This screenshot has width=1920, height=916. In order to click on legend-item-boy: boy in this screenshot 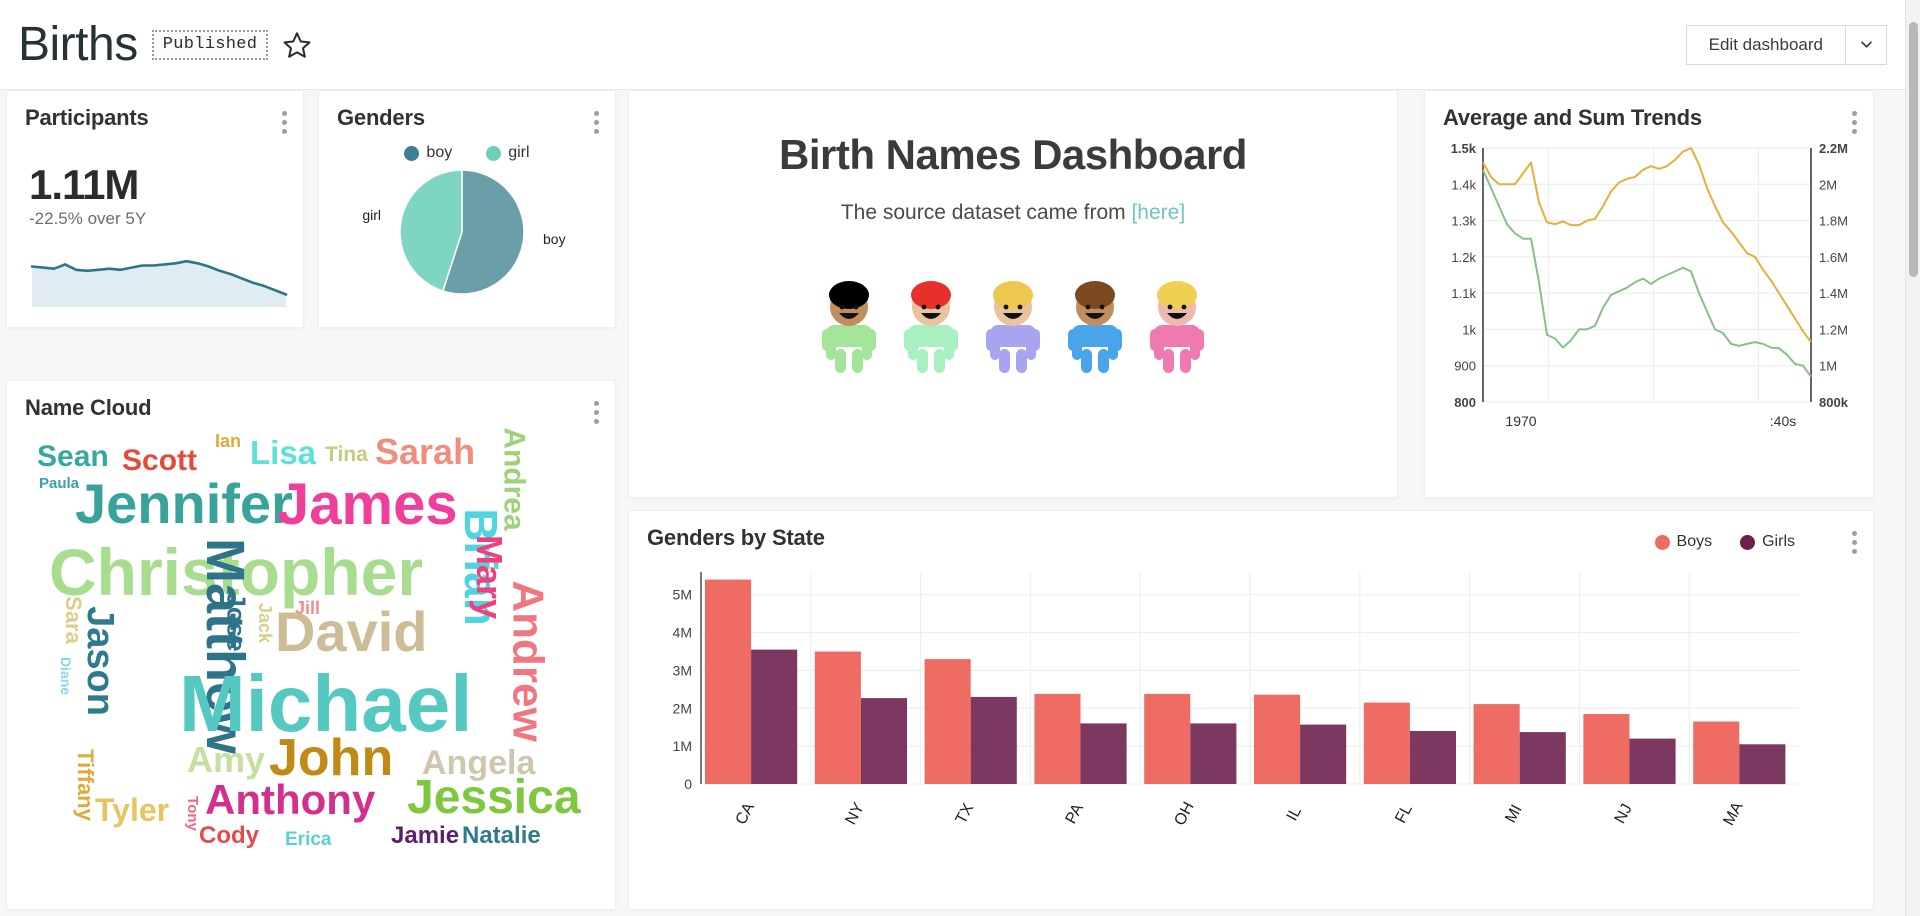, I will do `click(428, 153)`.